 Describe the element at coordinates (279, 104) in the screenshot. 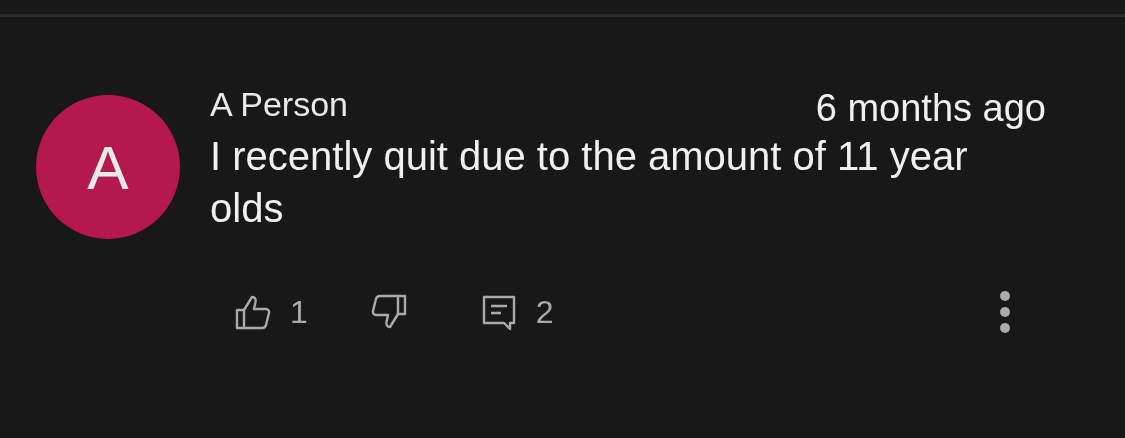

I see `author-name: A Person` at that location.